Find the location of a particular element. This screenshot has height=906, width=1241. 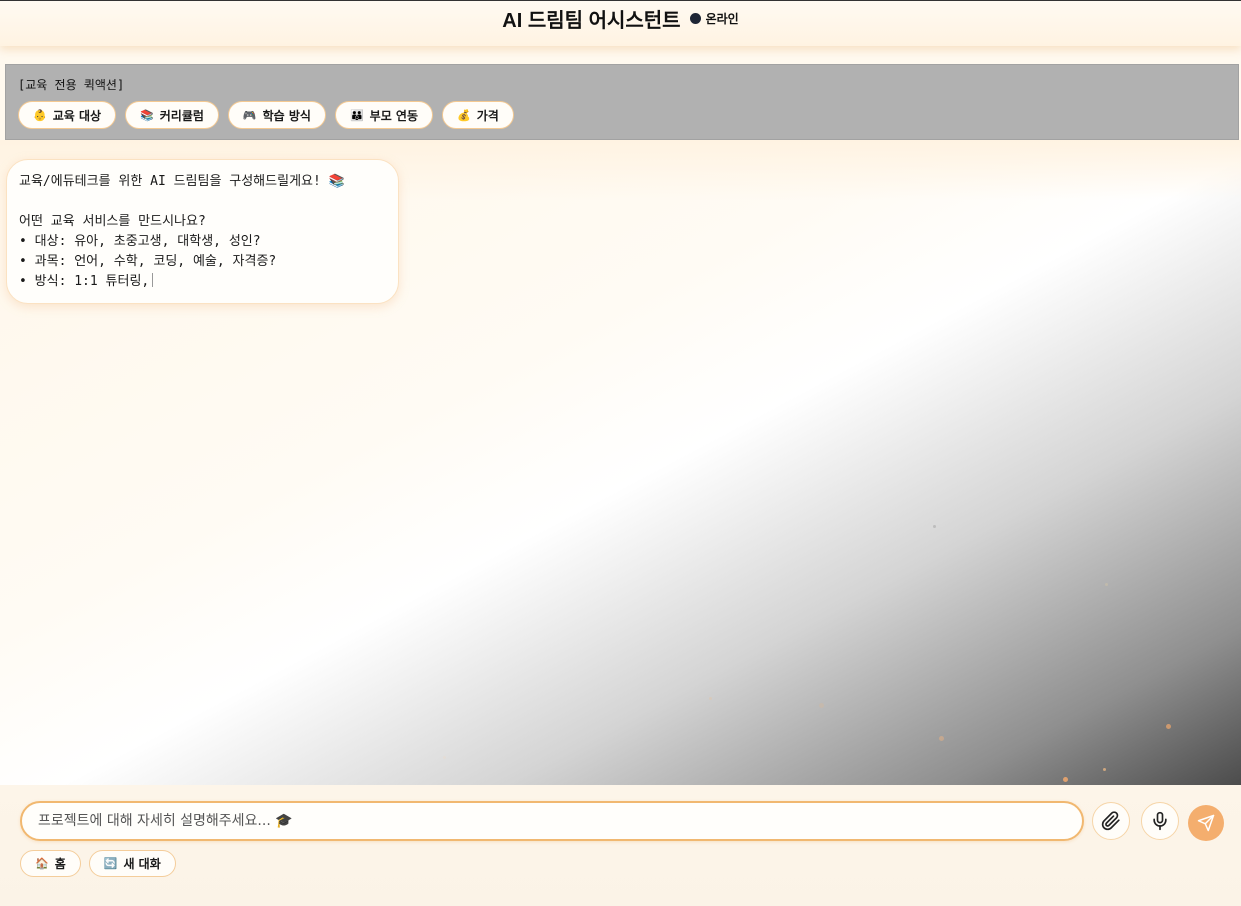

game-controller-icon: 🎮 is located at coordinates (249, 115).